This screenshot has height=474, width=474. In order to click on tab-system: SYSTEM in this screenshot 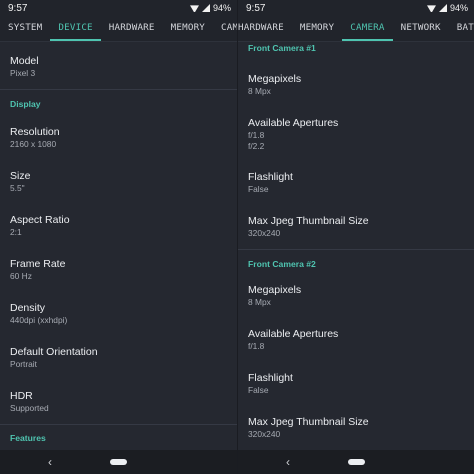, I will do `click(25, 28)`.